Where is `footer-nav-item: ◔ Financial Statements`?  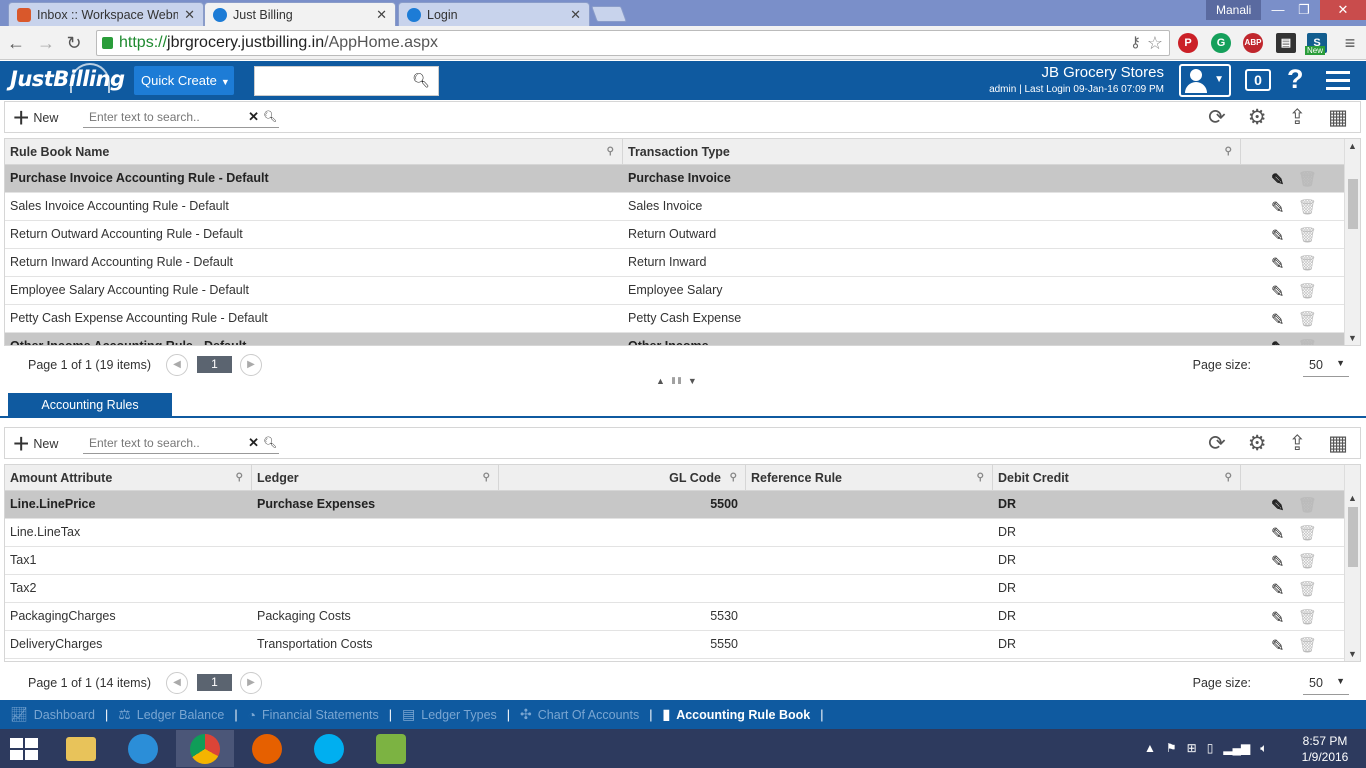 footer-nav-item: ◔ Financial Statements is located at coordinates (313, 715).